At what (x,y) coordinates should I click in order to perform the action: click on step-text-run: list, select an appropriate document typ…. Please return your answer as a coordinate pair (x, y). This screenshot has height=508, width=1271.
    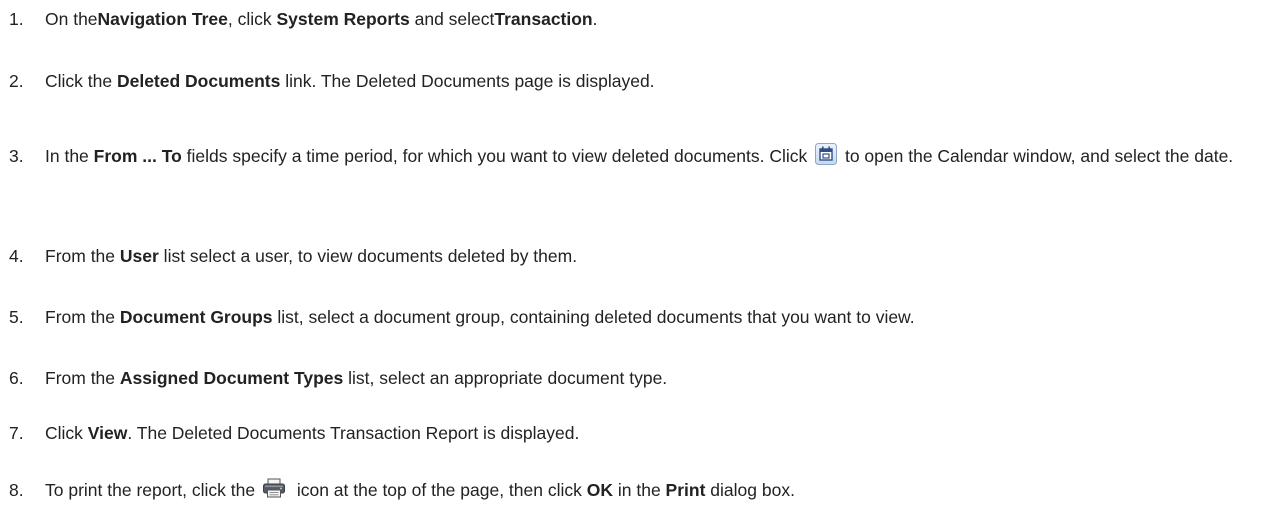
    Looking at the image, I should click on (505, 378).